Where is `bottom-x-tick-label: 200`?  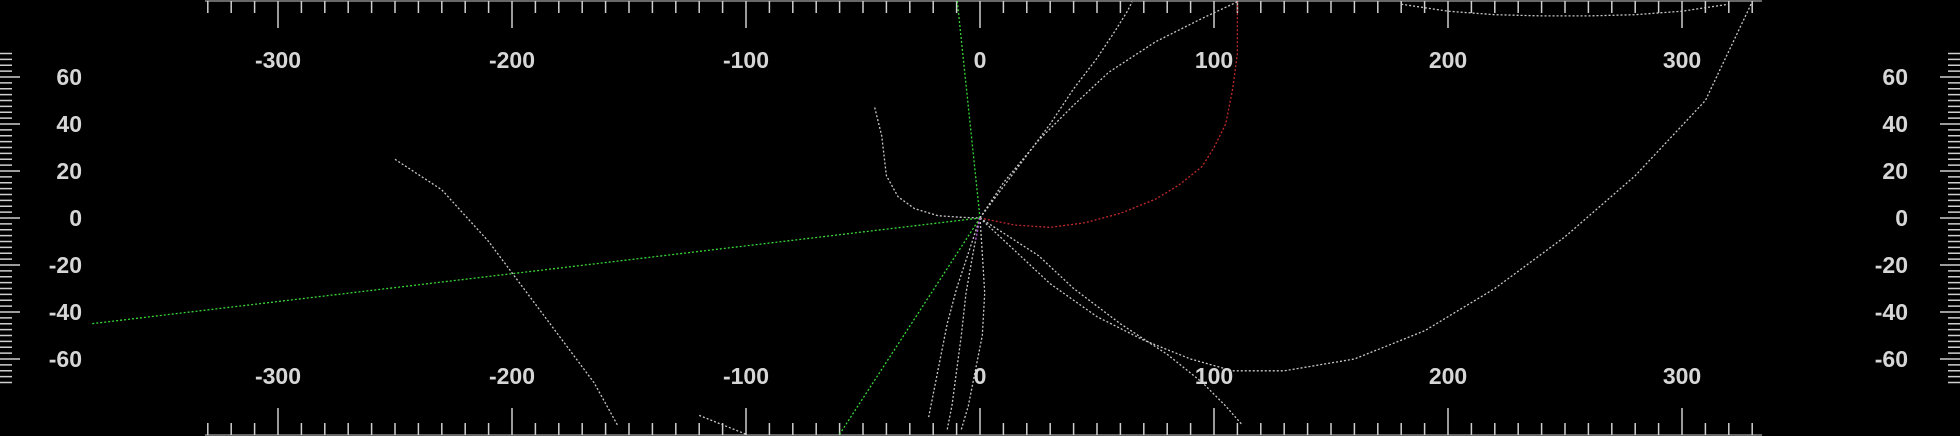
bottom-x-tick-label: 200 is located at coordinates (1448, 376).